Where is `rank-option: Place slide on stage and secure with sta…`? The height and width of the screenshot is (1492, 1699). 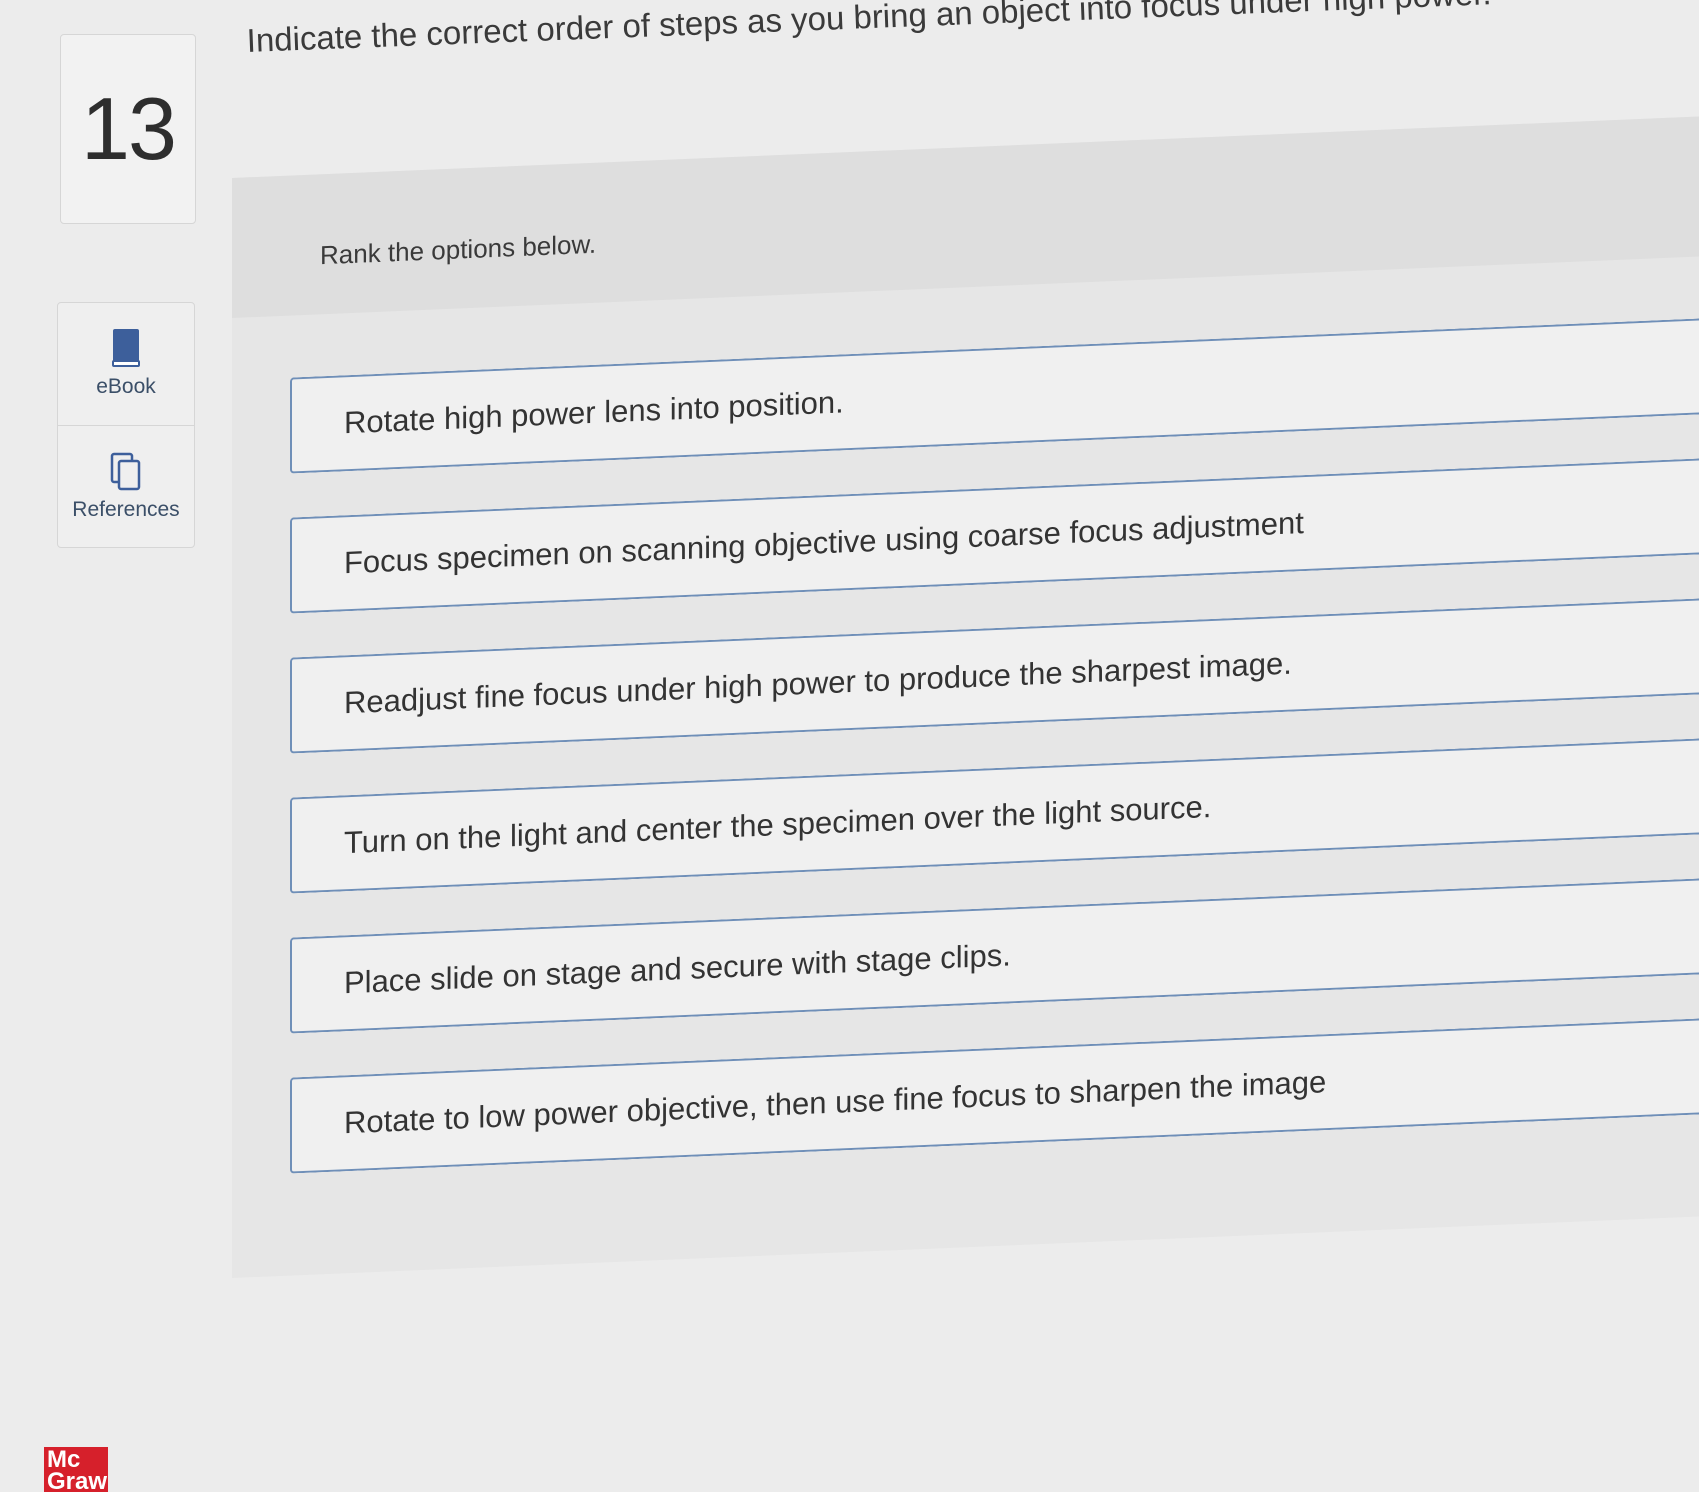 rank-option: Place slide on stage and secure with sta… is located at coordinates (994, 955).